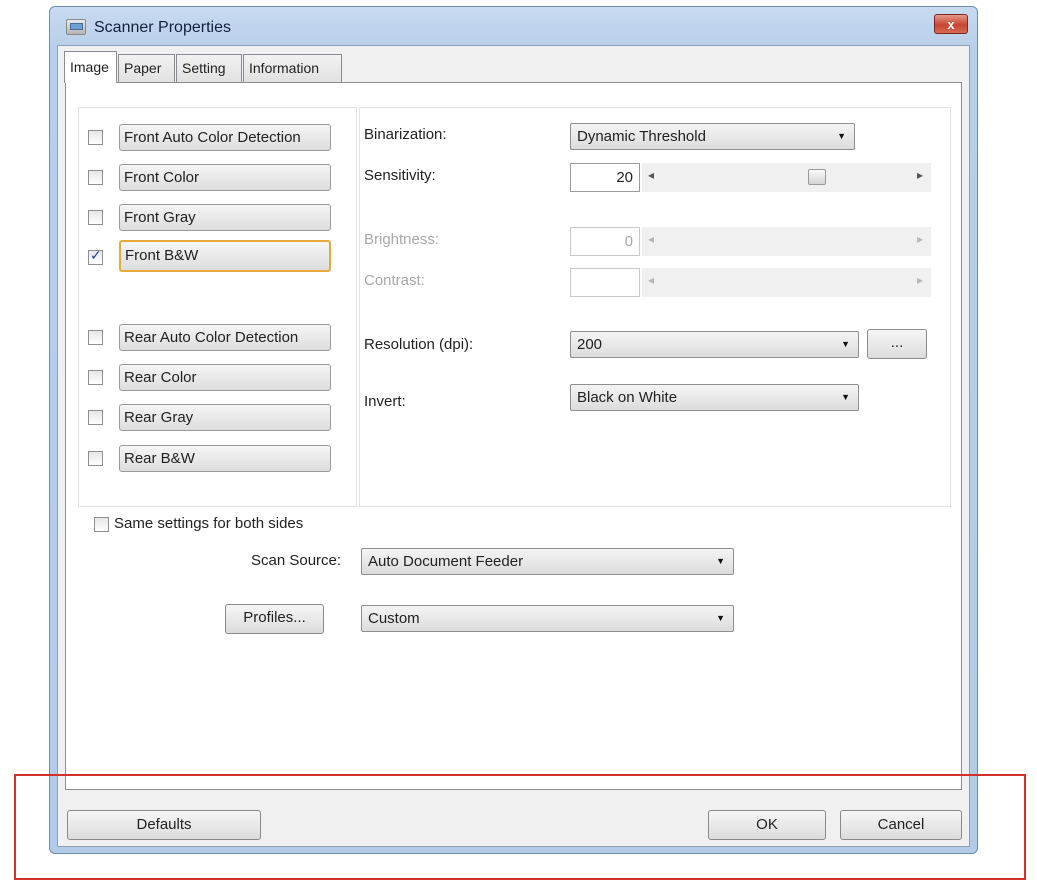  What do you see at coordinates (547, 561) in the screenshot?
I see `scan-source-select: Auto Document Feeder ▼` at bounding box center [547, 561].